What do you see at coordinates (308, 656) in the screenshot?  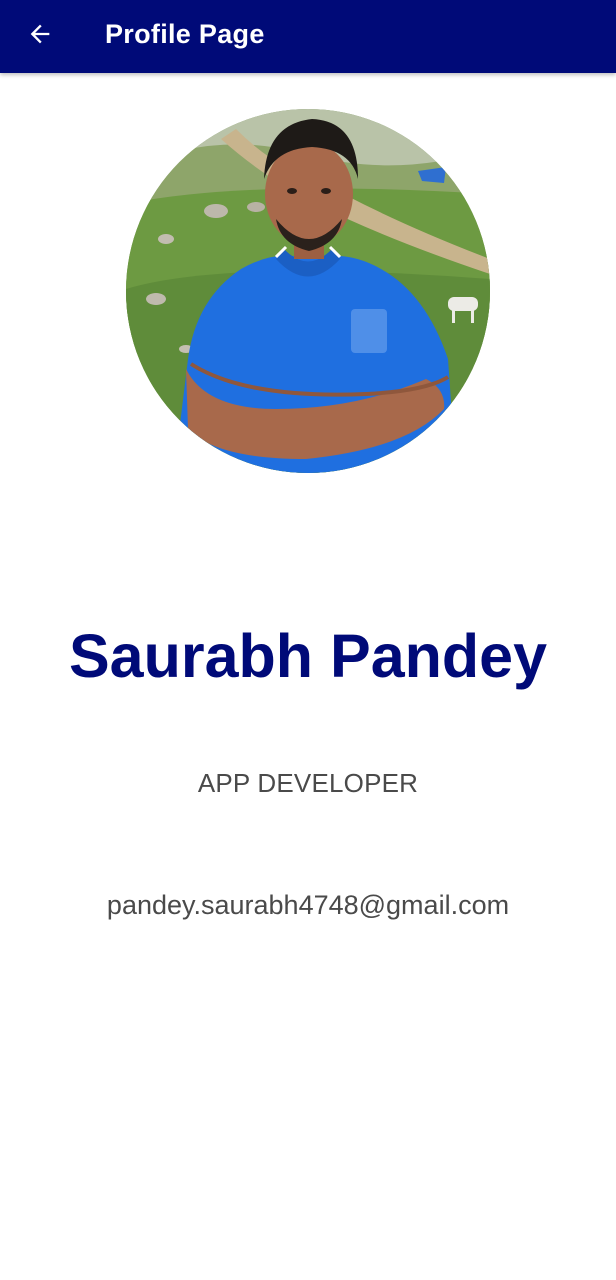 I see `profile-name: Saurabh Pandey` at bounding box center [308, 656].